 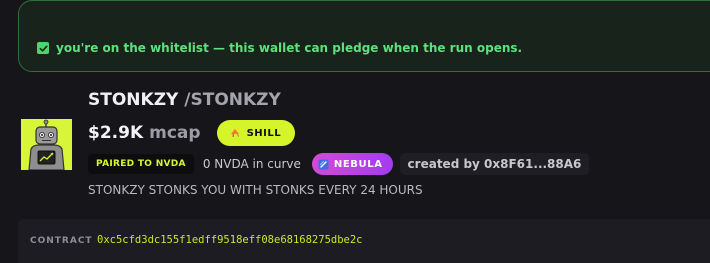 I want to click on market-cap-unit: mcap, so click(x=175, y=133).